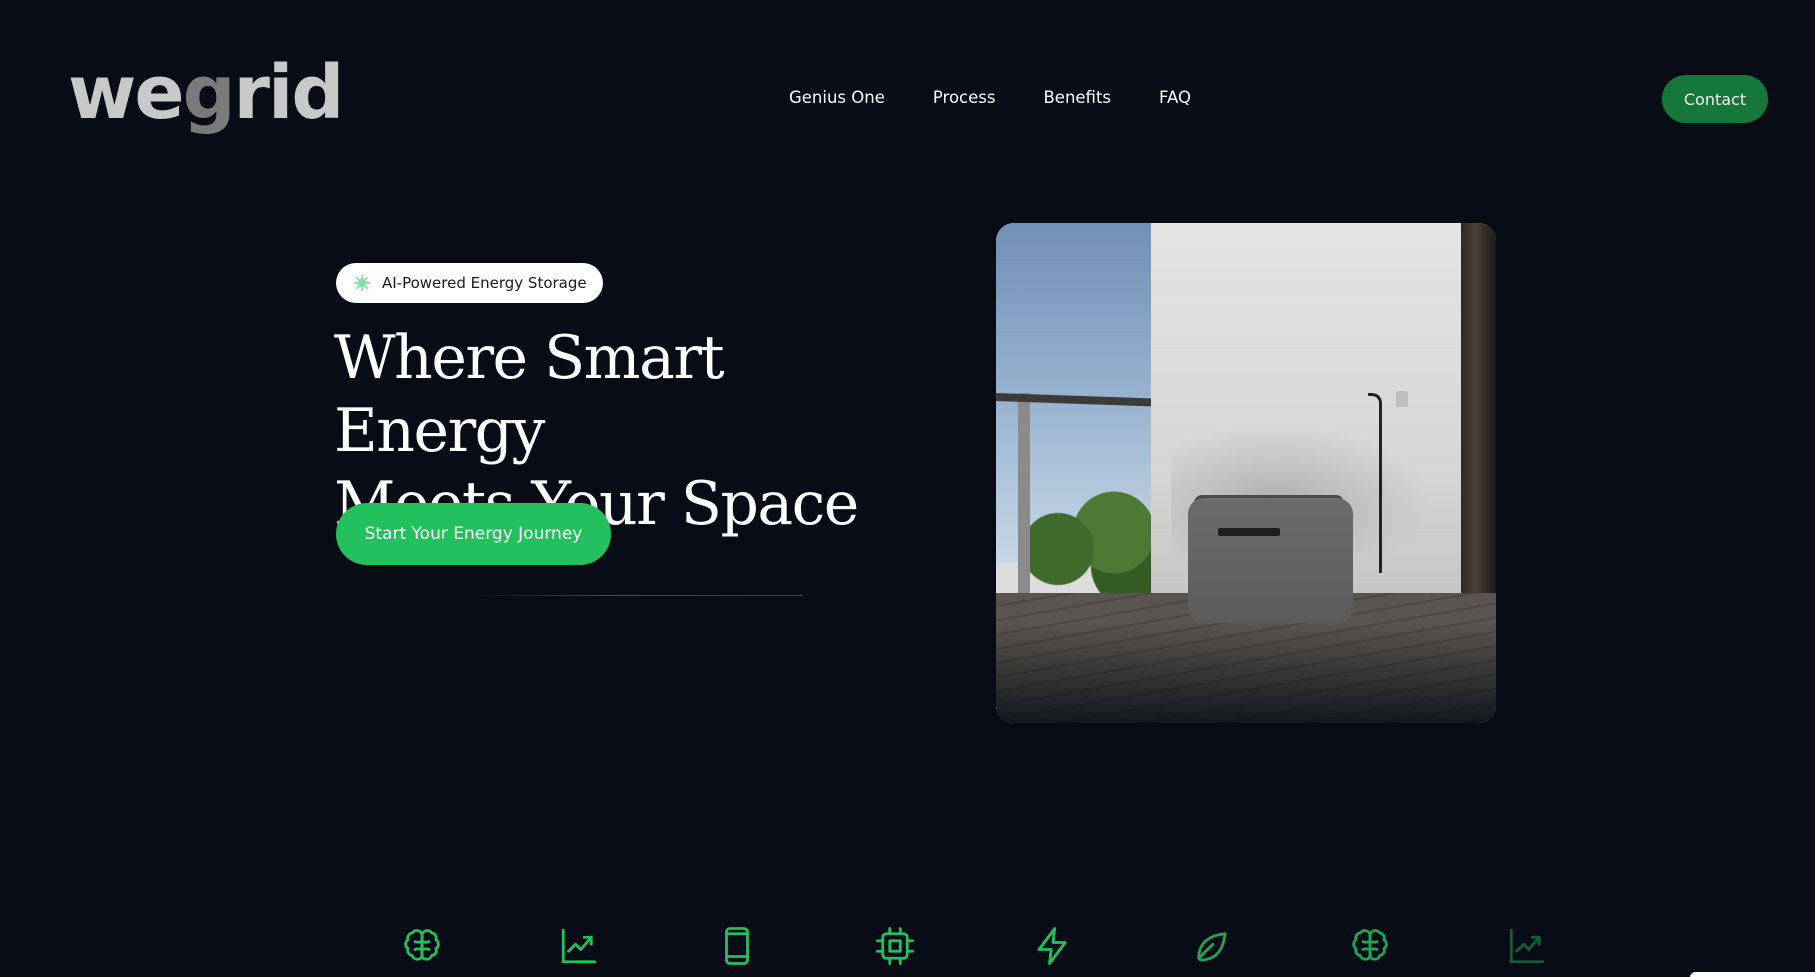 Image resolution: width=1815 pixels, height=977 pixels. I want to click on wegrid-logo: wegrid, so click(206, 93).